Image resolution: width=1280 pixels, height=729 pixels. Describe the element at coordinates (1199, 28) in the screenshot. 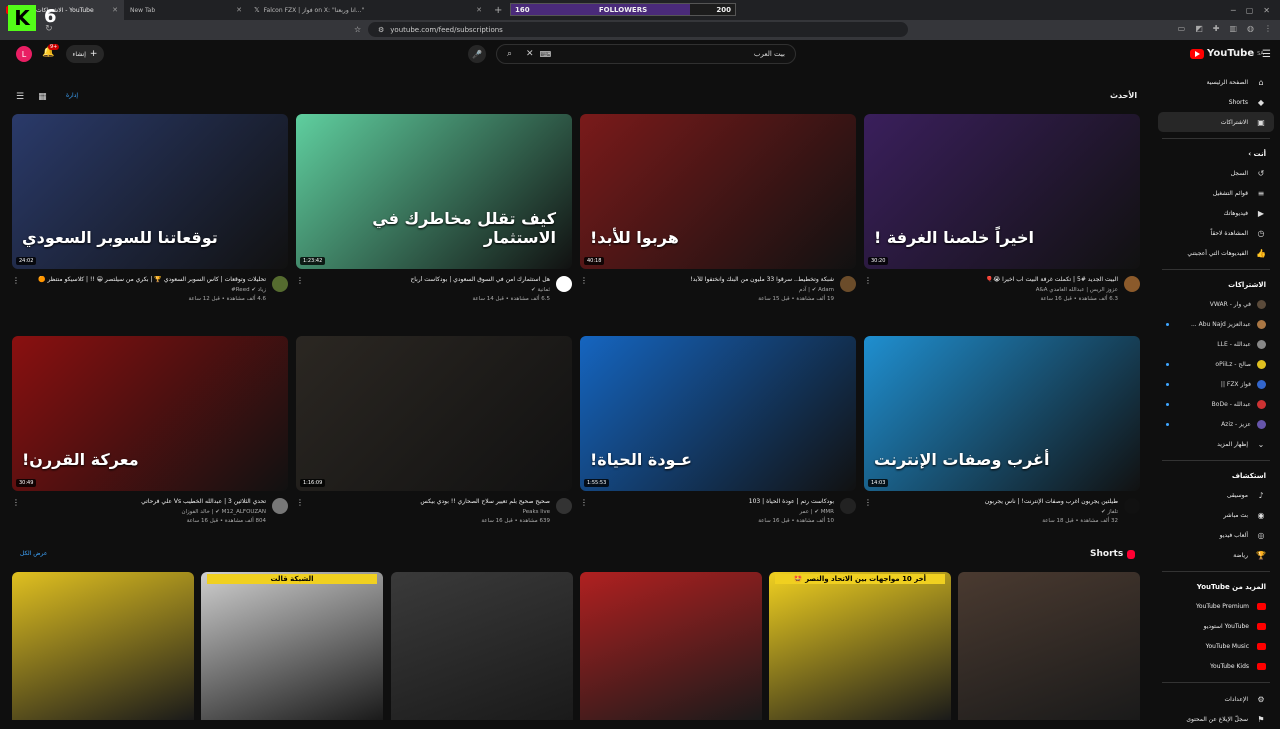

I see `extension-icon: ◩` at that location.